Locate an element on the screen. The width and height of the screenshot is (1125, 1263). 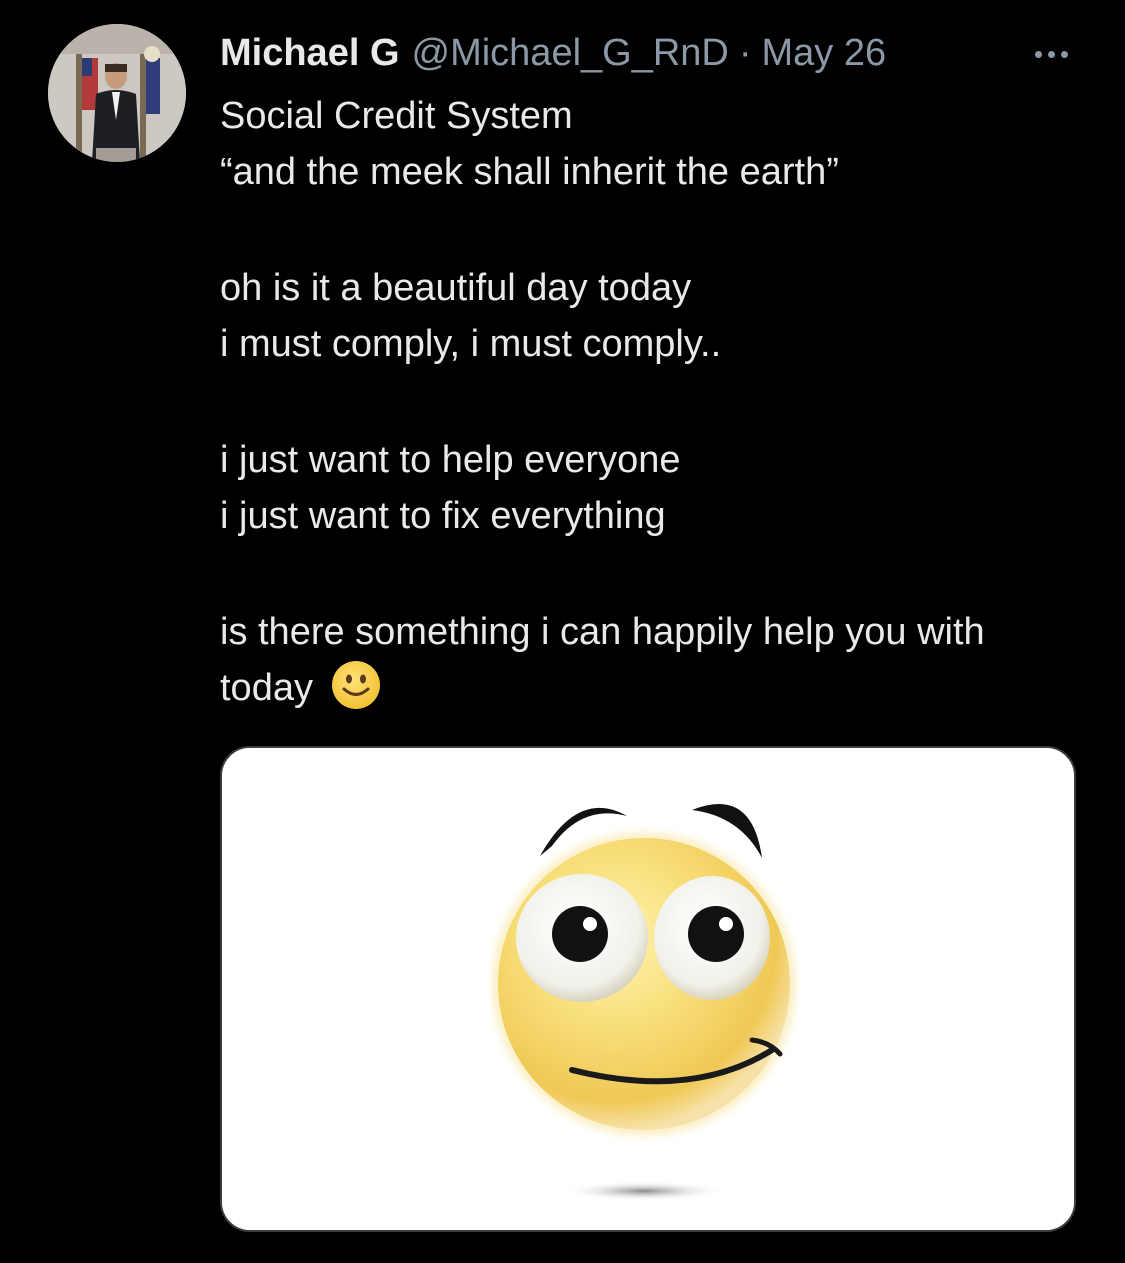
user-handle: @Michael_G_RnD is located at coordinates (570, 53).